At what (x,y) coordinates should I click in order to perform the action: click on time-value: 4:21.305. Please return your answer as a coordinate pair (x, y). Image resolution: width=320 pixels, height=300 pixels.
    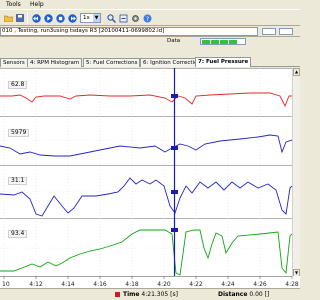
    Looking at the image, I should click on (155, 294).